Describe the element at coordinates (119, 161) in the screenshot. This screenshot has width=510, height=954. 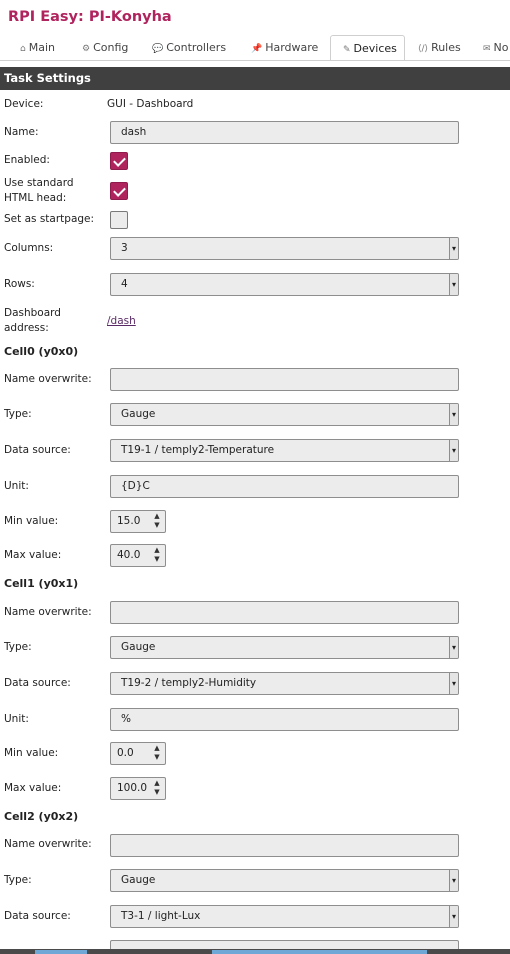
I see `enabled-checkbox` at that location.